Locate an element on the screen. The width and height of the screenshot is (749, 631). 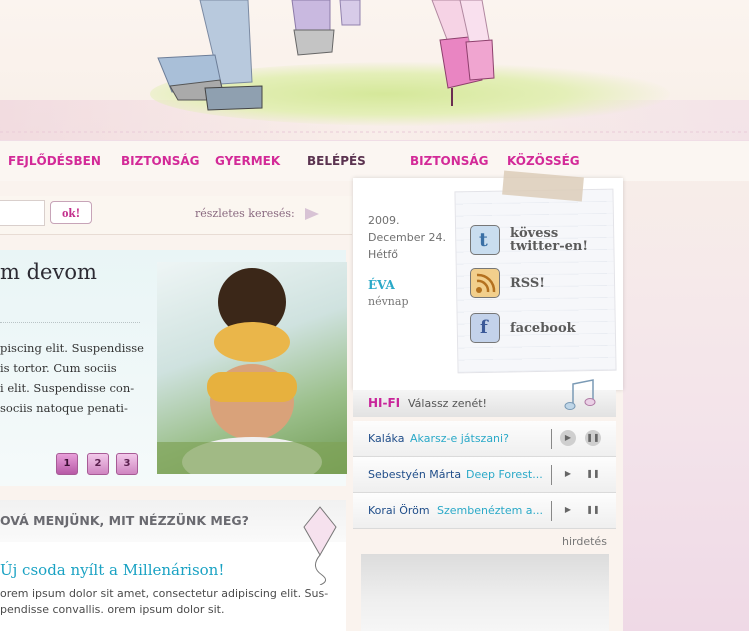
advertisement-box is located at coordinates (485, 592).